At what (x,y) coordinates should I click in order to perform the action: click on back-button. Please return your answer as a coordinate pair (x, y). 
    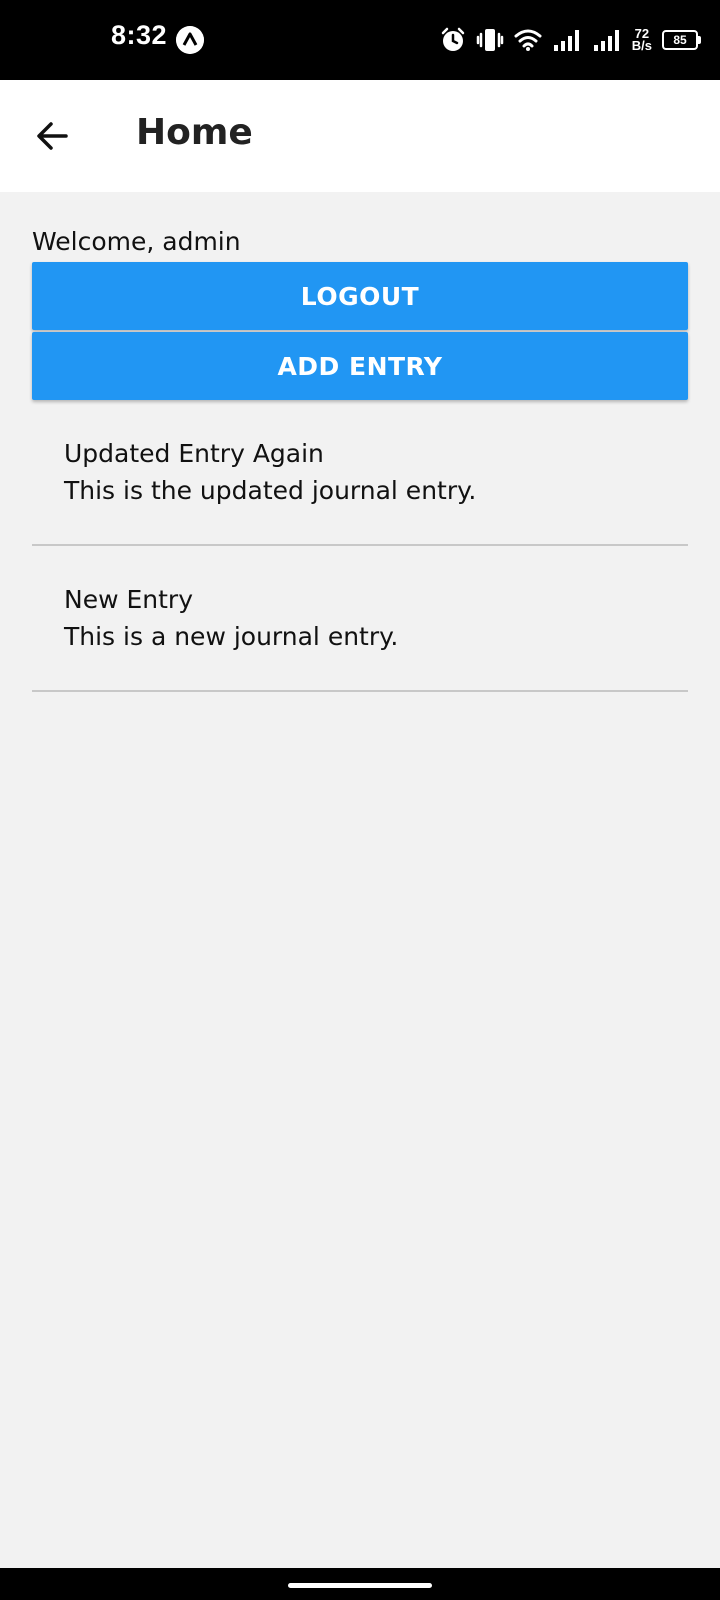
    Looking at the image, I should click on (52, 136).